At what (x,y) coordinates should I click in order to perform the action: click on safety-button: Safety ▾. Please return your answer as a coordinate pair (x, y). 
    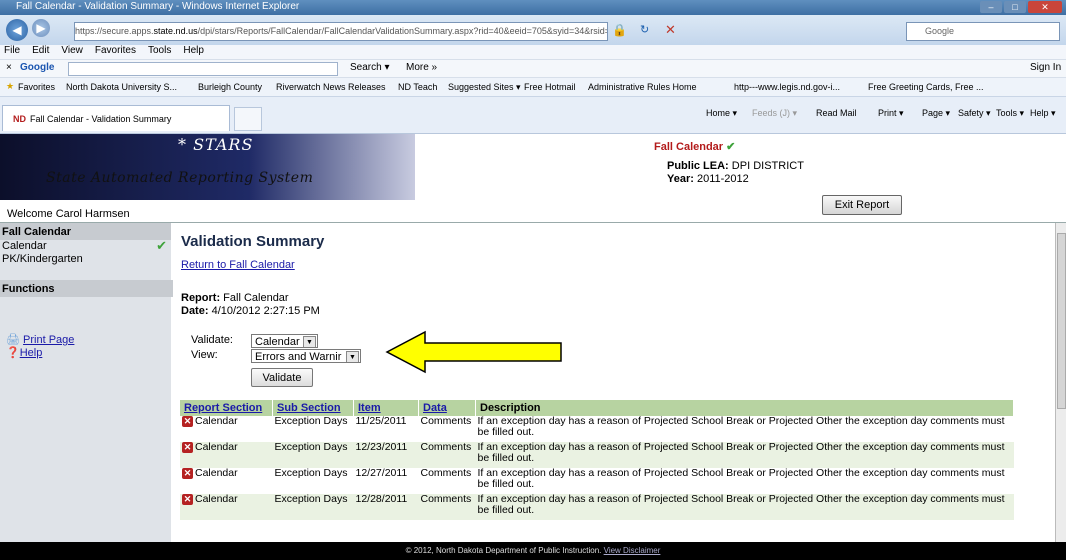
    Looking at the image, I should click on (974, 113).